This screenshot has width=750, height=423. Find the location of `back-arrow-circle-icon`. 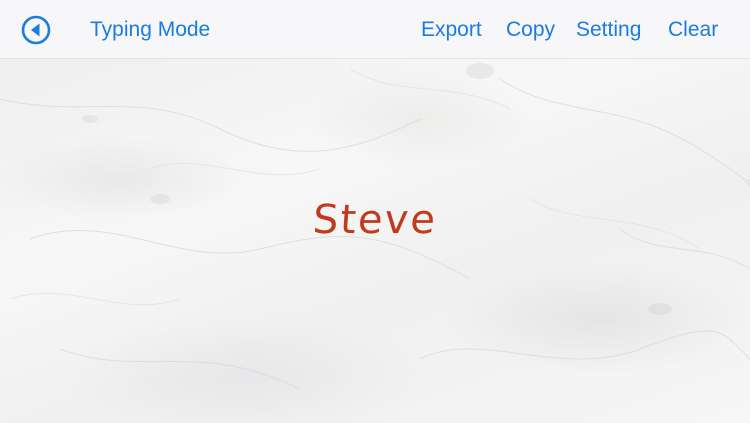

back-arrow-circle-icon is located at coordinates (36, 30).